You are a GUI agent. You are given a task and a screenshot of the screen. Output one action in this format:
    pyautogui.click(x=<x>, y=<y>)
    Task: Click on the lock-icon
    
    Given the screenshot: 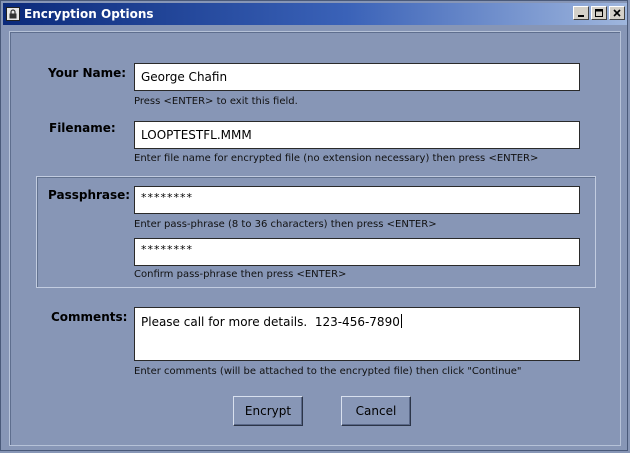 What is the action you would take?
    pyautogui.click(x=13, y=14)
    